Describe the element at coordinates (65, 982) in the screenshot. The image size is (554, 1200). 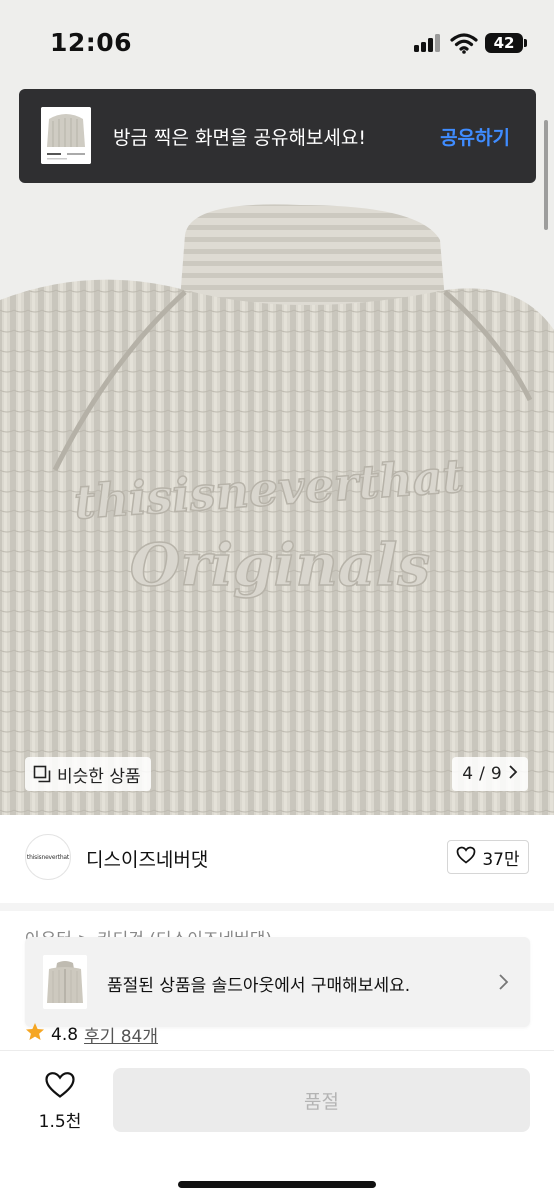
I see `soldout-product-thumbnail` at that location.